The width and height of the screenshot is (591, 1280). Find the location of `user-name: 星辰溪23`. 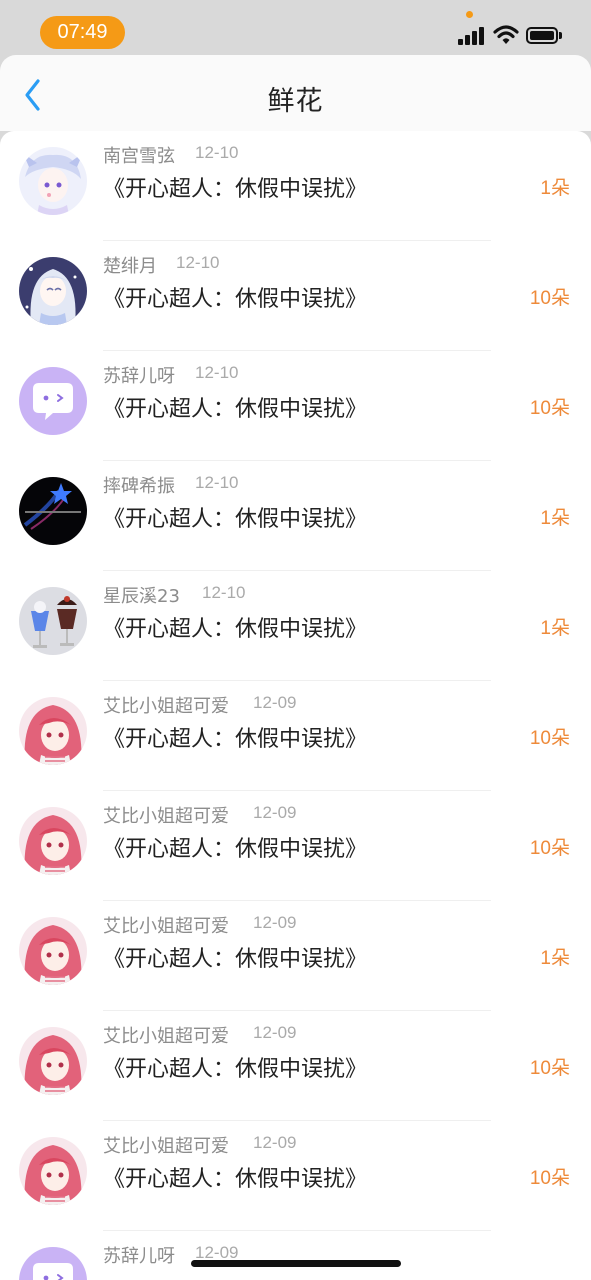

user-name: 星辰溪23 is located at coordinates (141, 596).